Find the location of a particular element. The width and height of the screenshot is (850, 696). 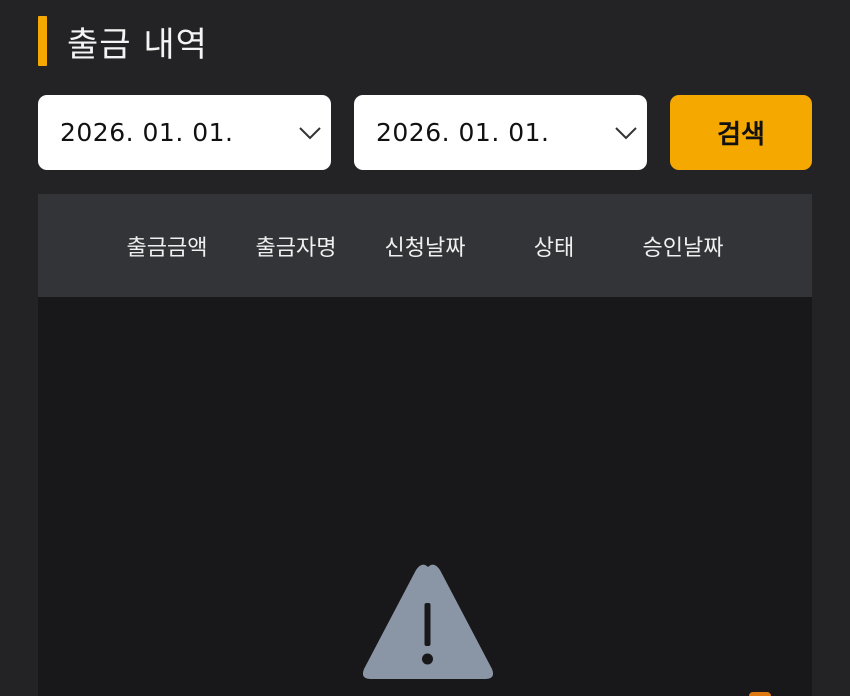

warning-icon is located at coordinates (428, 621).